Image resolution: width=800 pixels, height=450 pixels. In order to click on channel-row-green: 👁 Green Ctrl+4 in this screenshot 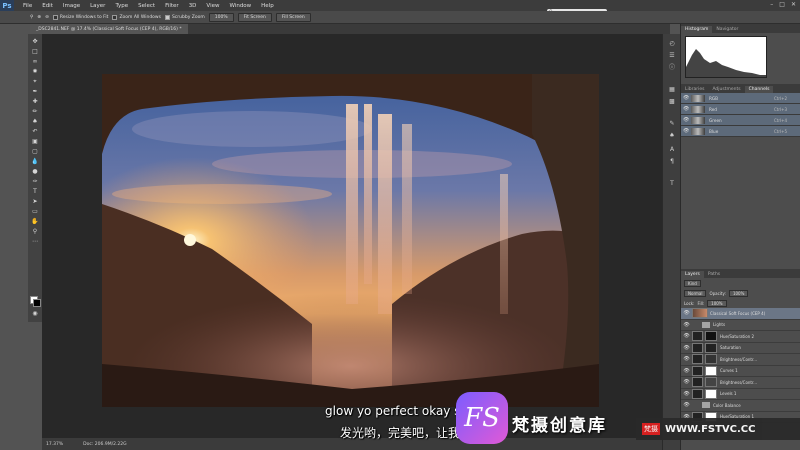, I will do `click(740, 120)`.